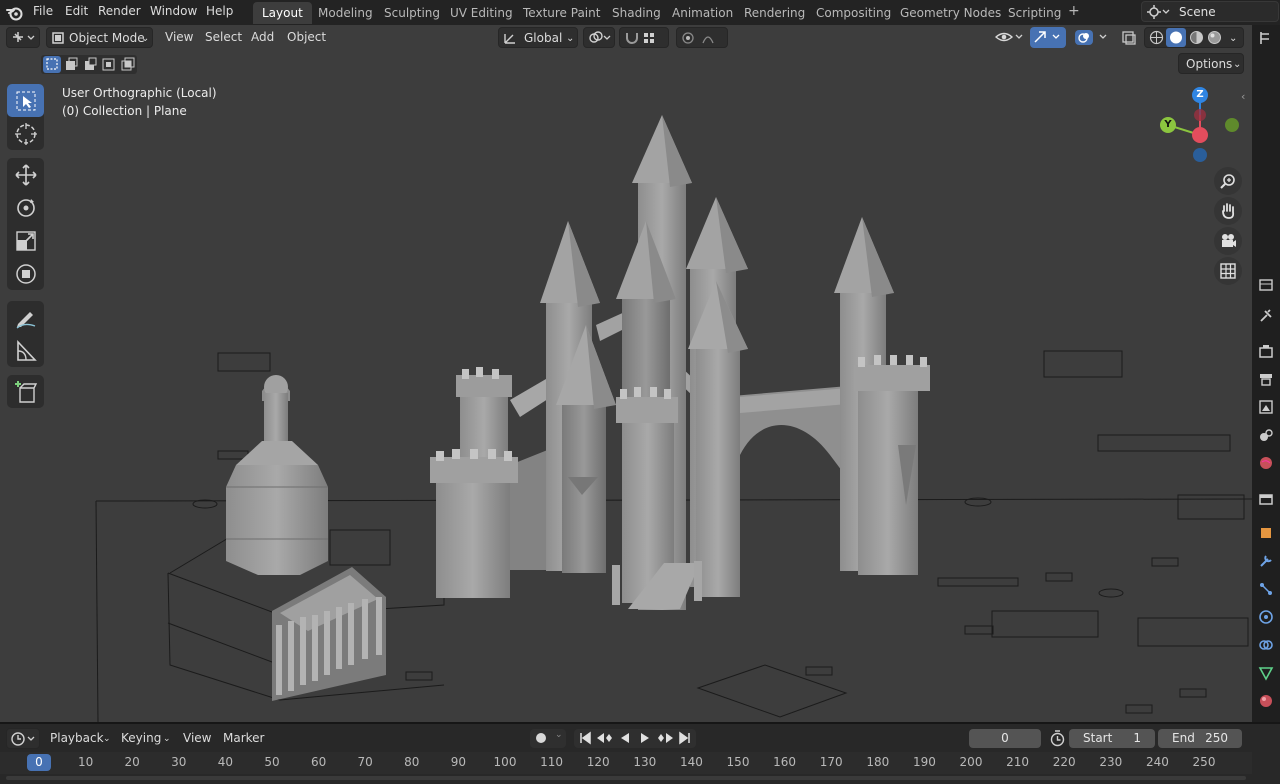 The height and width of the screenshot is (784, 1280). What do you see at coordinates (1266, 435) in the screenshot?
I see `scene-props-icon` at bounding box center [1266, 435].